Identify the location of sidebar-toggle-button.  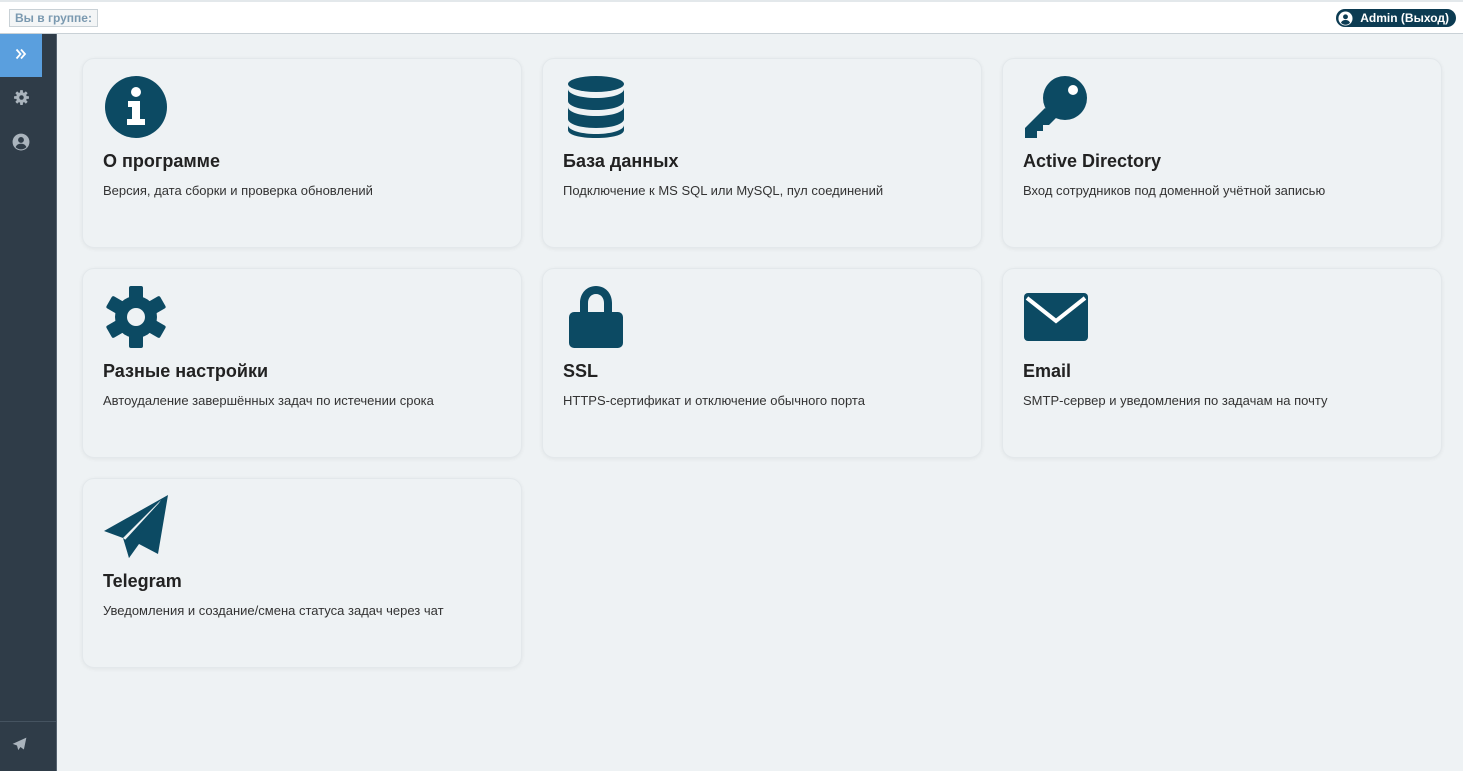
(21, 55).